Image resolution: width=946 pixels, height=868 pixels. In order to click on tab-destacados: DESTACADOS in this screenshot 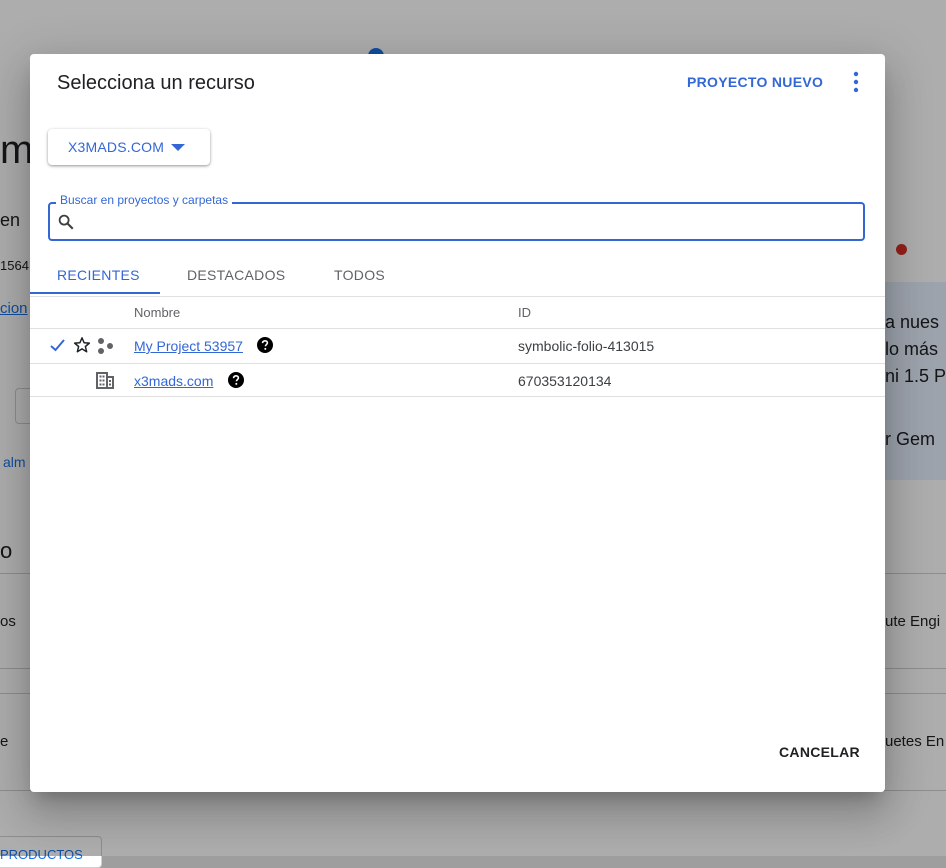, I will do `click(236, 275)`.